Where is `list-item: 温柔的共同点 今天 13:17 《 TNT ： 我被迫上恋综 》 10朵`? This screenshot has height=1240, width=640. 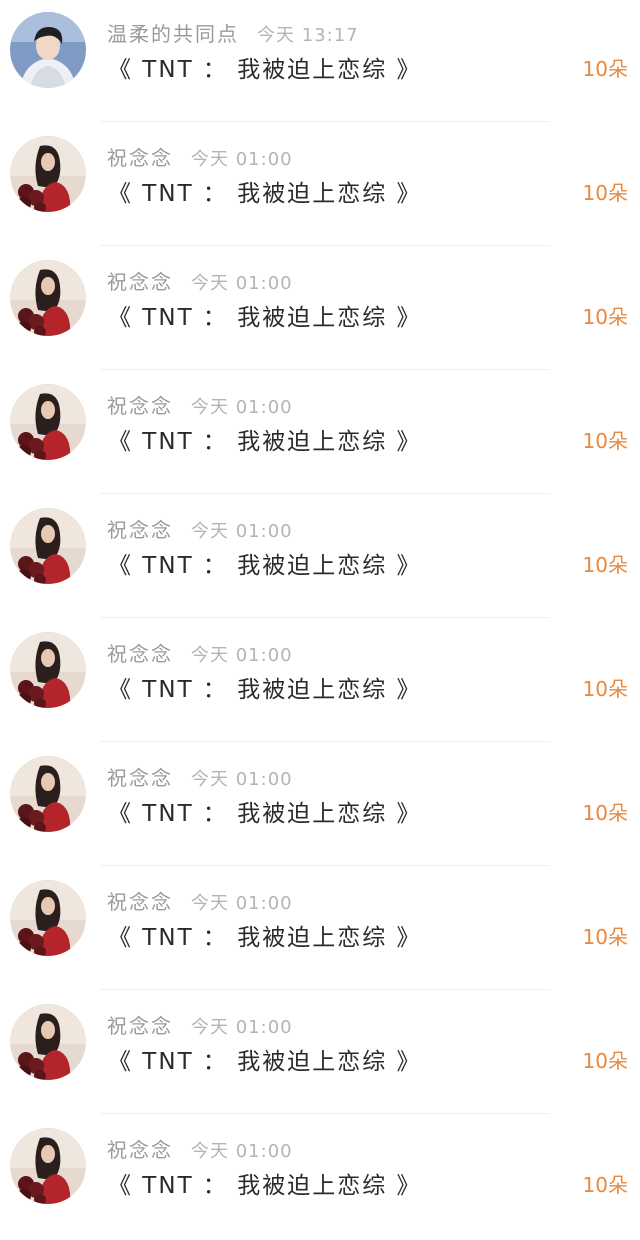
list-item: 温柔的共同点 今天 13:17 《 TNT ： 我被迫上恋综 》 10朵 is located at coordinates (320, 62).